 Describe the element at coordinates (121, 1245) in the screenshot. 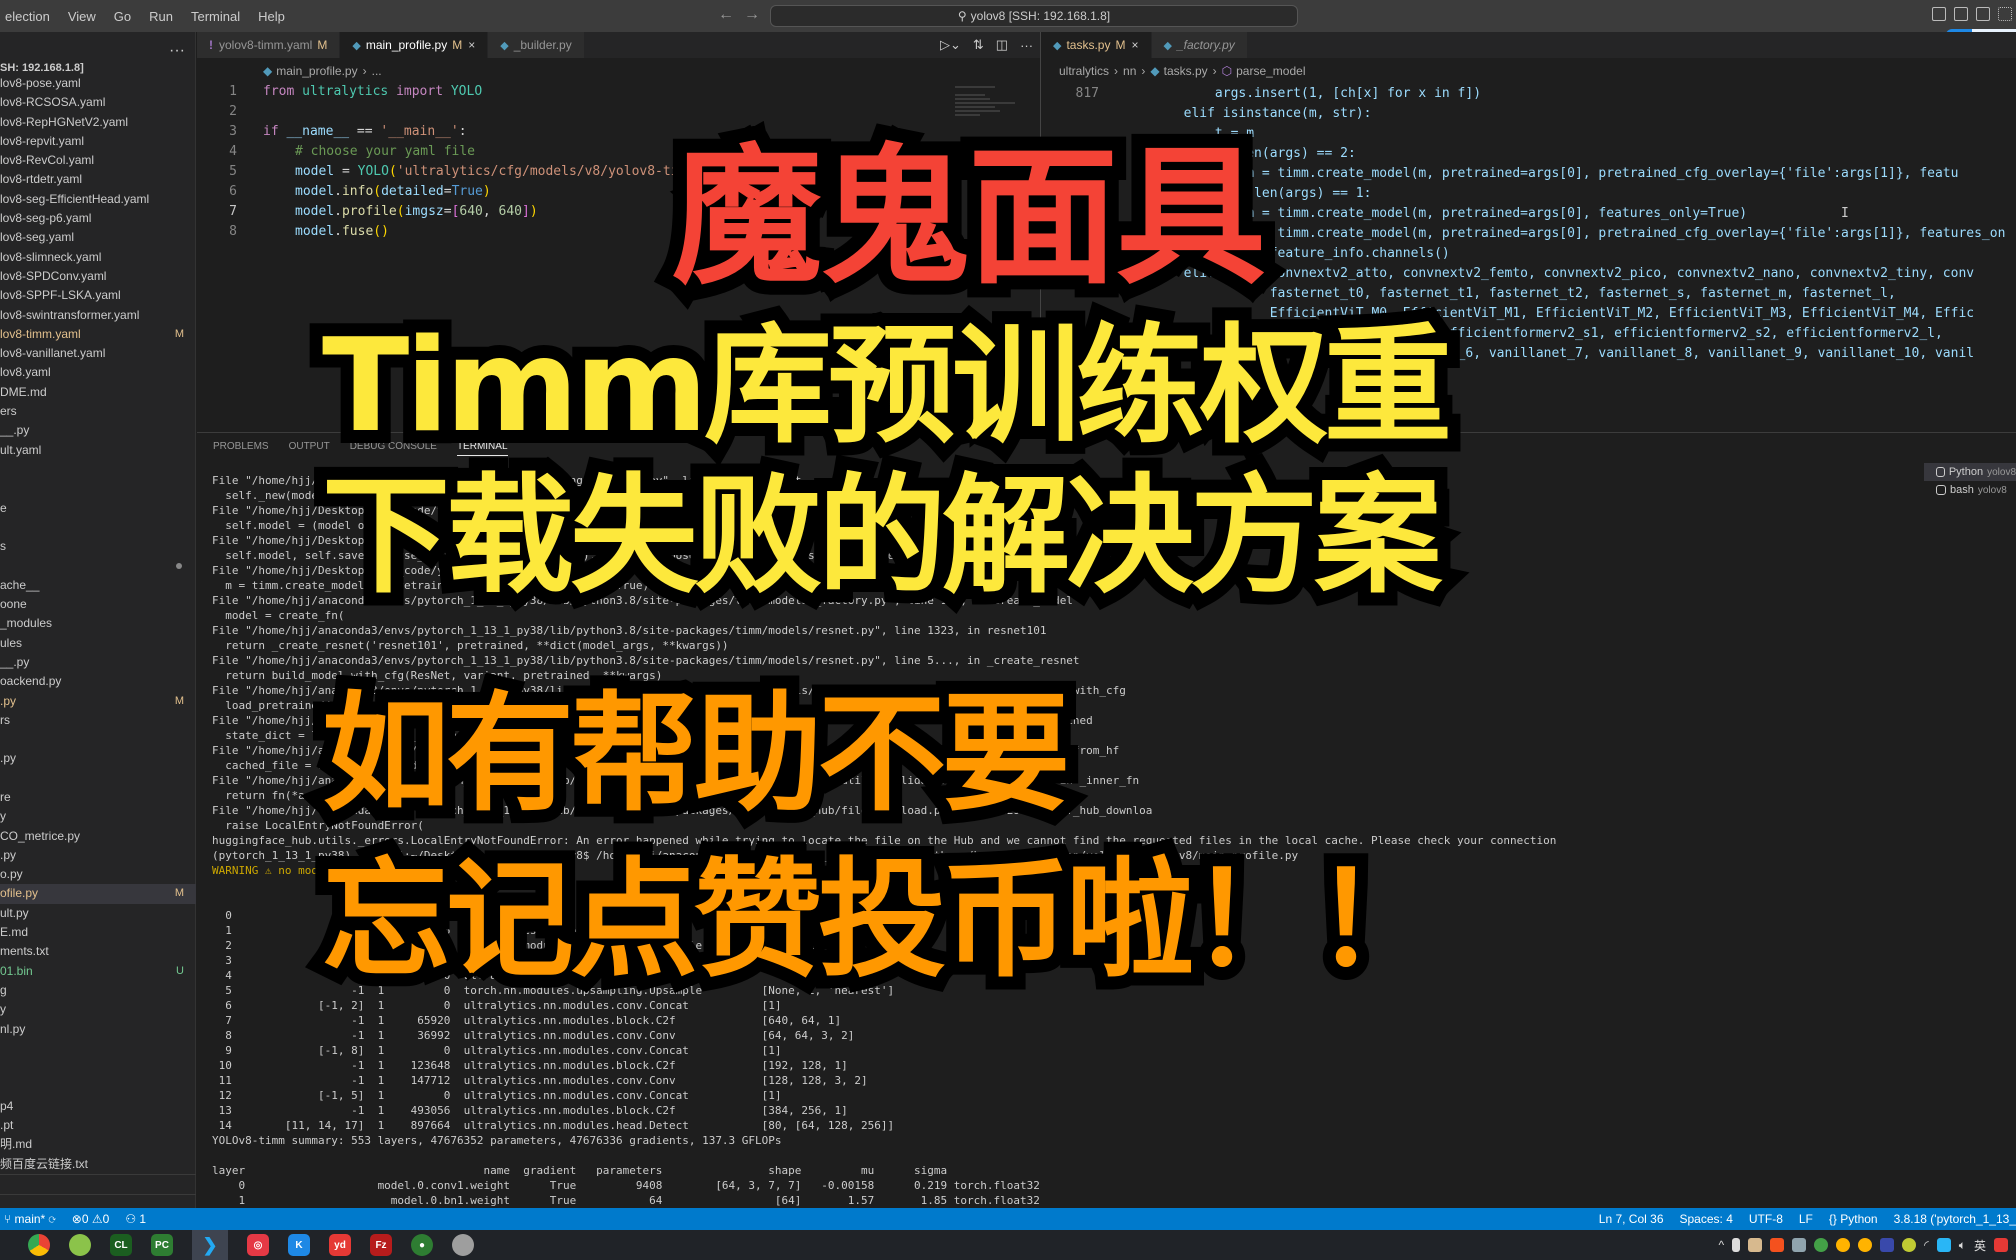

I see `clion-icon: CL` at that location.